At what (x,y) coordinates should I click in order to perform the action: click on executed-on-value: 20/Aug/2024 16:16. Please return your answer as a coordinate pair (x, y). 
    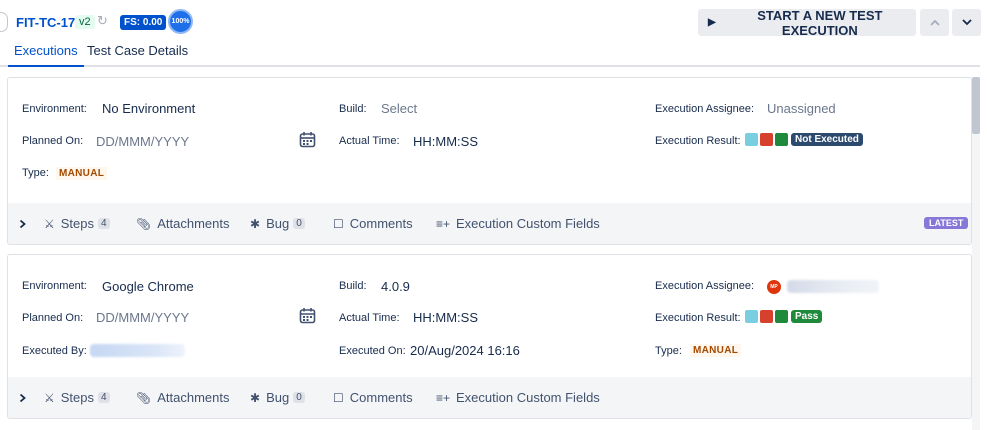
    Looking at the image, I should click on (465, 350).